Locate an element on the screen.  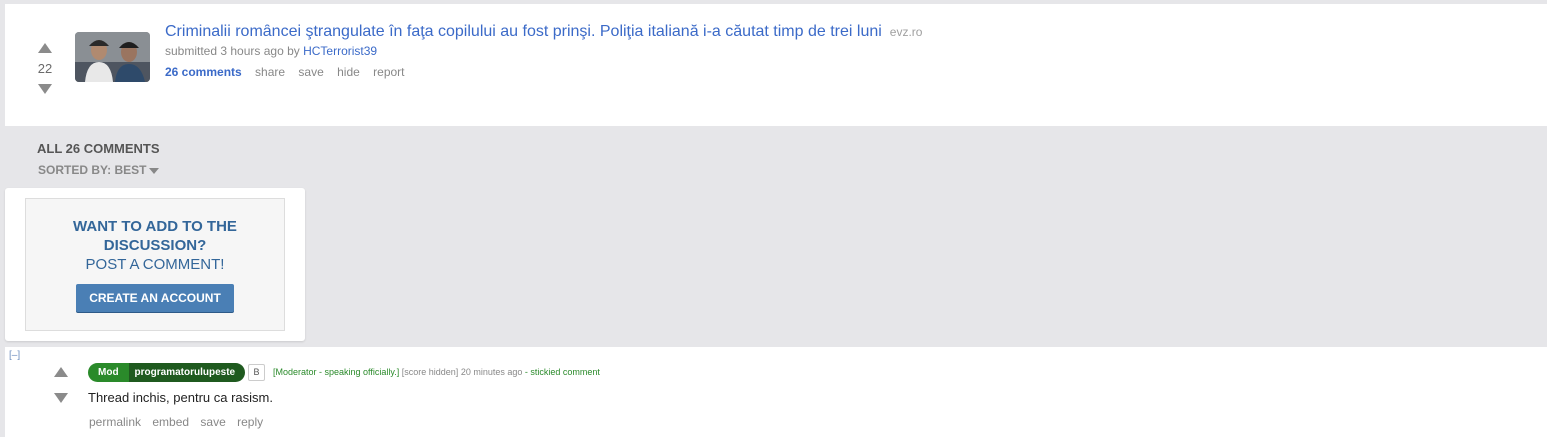
comment-downvote-arrow-icon is located at coordinates (61, 398).